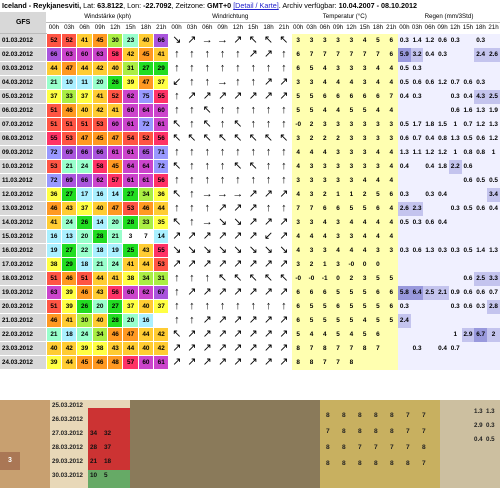  What do you see at coordinates (23, 320) in the screenshot?
I see `row-date: 21.03.2012` at bounding box center [23, 320].